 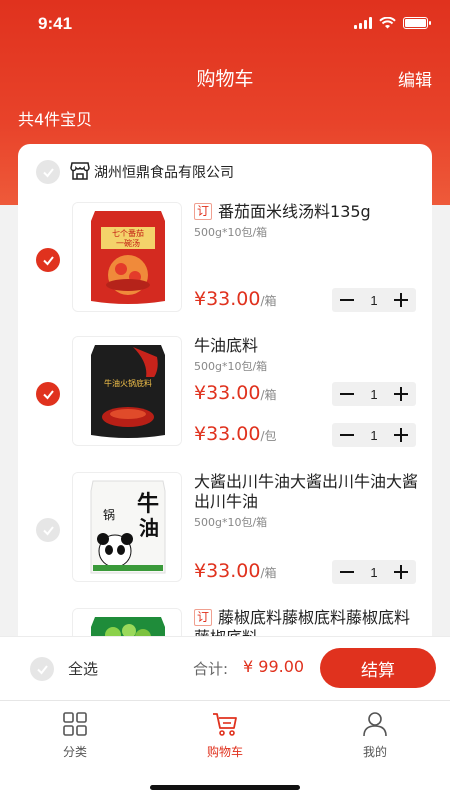 I want to click on product-title: 大酱出川牛油大酱出川牛油大酱出川牛油, so click(x=306, y=492).